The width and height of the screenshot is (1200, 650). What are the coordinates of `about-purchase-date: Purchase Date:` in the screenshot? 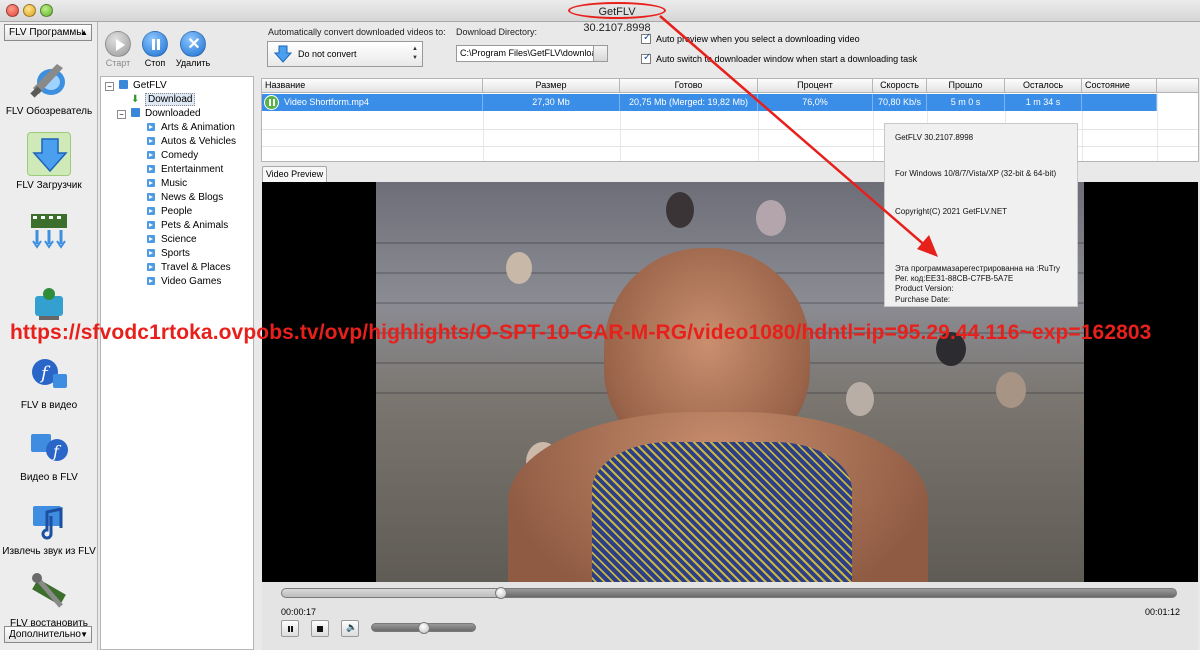 It's located at (923, 299).